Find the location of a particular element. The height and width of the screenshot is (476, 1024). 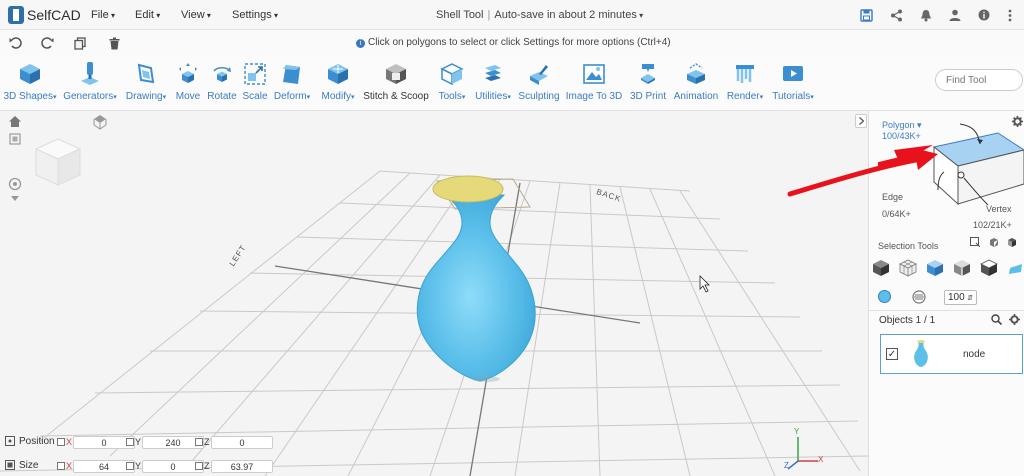

copy-icon is located at coordinates (80, 43).